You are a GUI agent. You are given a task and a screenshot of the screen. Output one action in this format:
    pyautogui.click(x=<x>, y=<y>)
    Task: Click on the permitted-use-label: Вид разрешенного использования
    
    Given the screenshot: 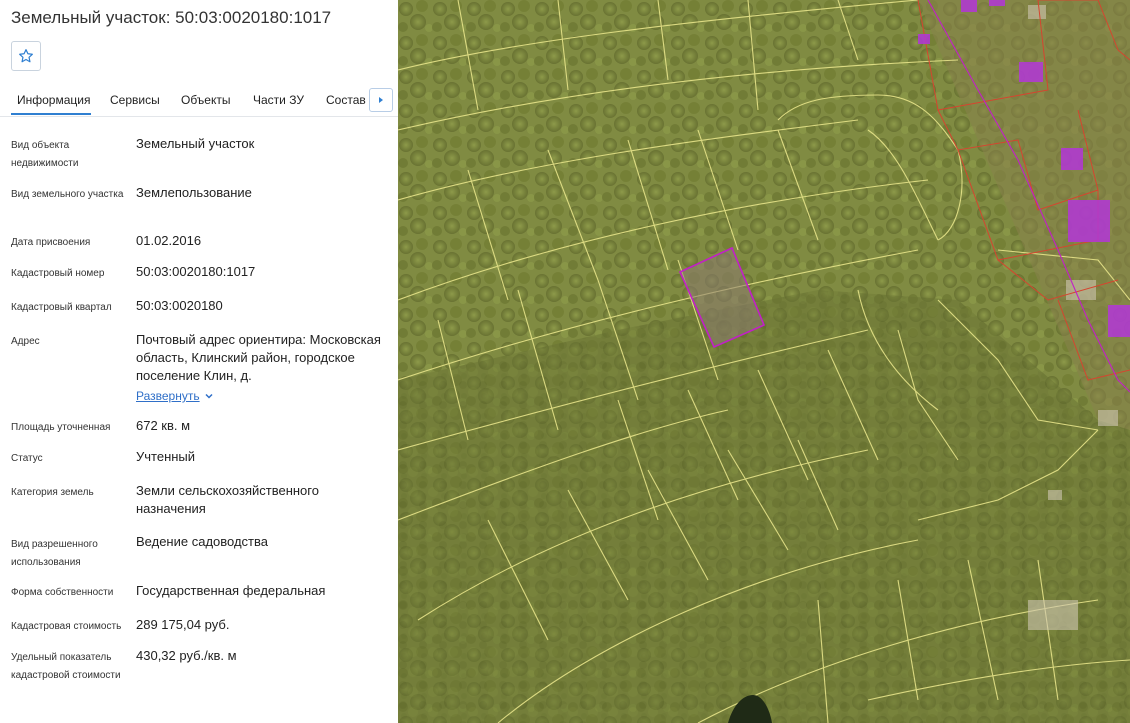 What is the action you would take?
    pyautogui.click(x=54, y=553)
    